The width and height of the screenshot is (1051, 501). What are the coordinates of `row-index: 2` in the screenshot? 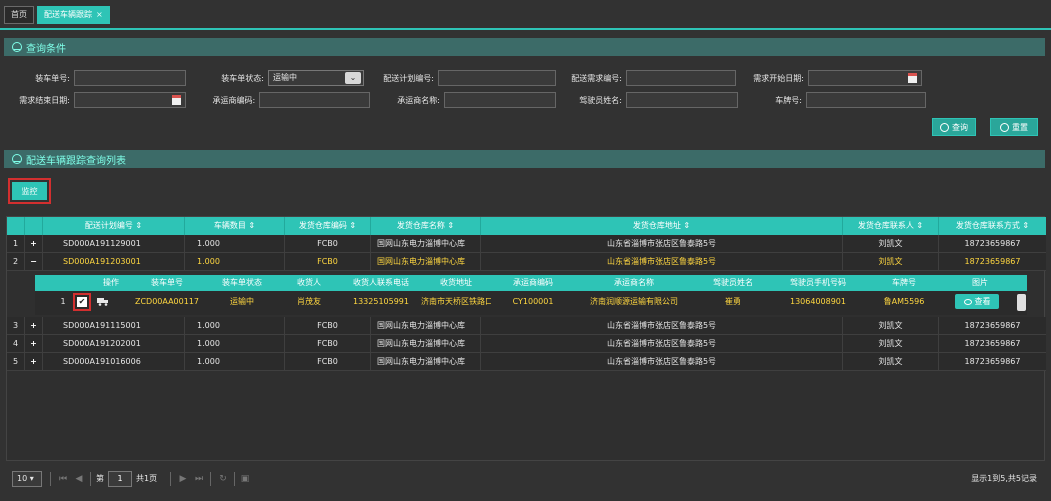 It's located at (16, 262).